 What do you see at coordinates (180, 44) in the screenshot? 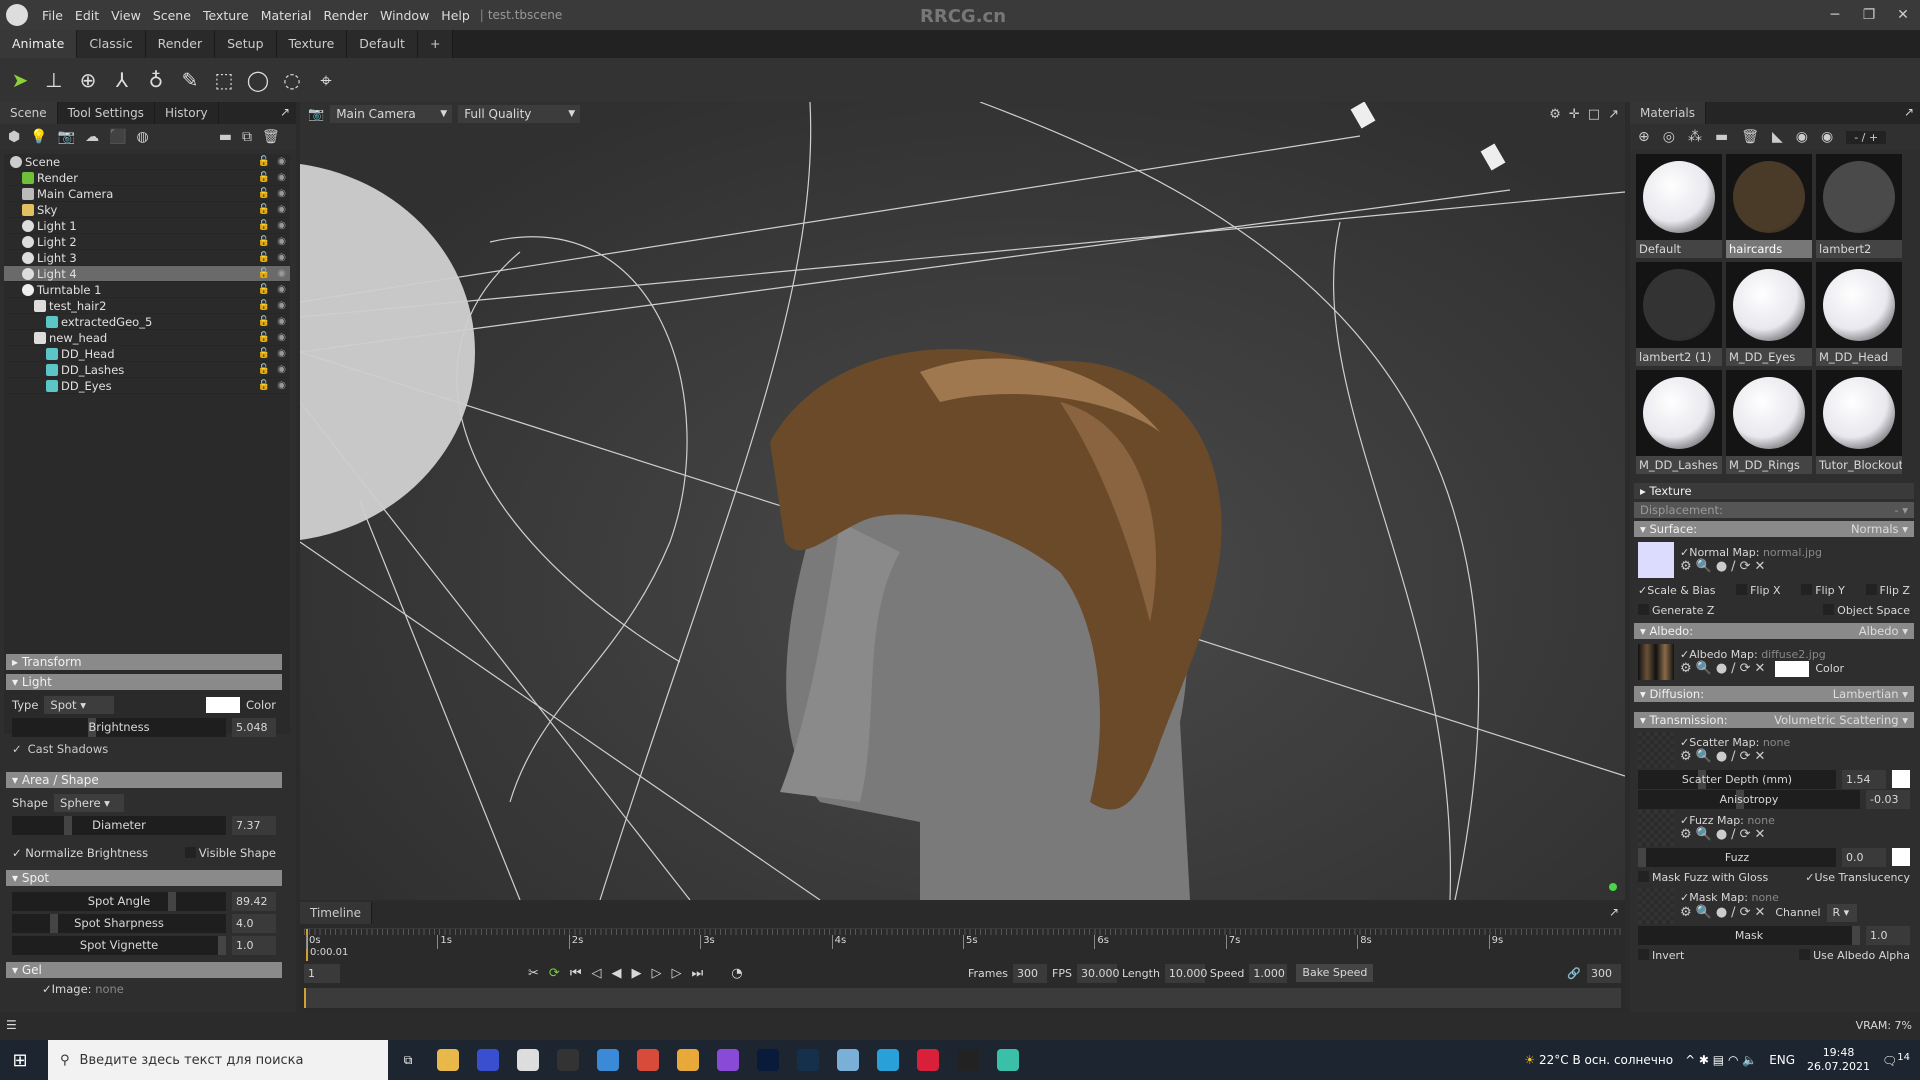
I see `workspace-tab: Render` at bounding box center [180, 44].